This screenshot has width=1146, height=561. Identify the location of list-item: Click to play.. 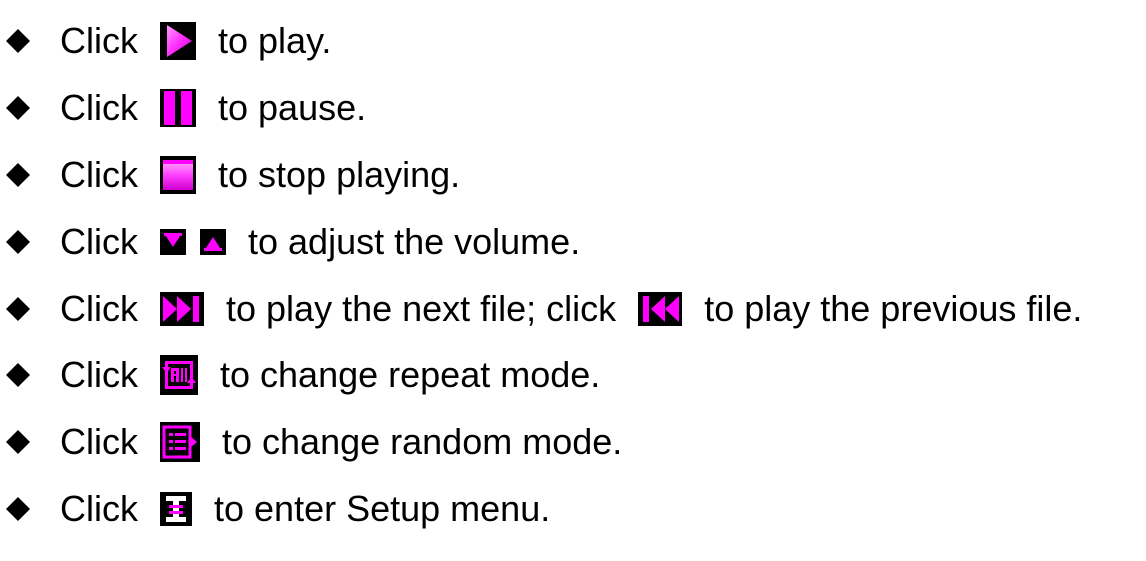
(165, 41).